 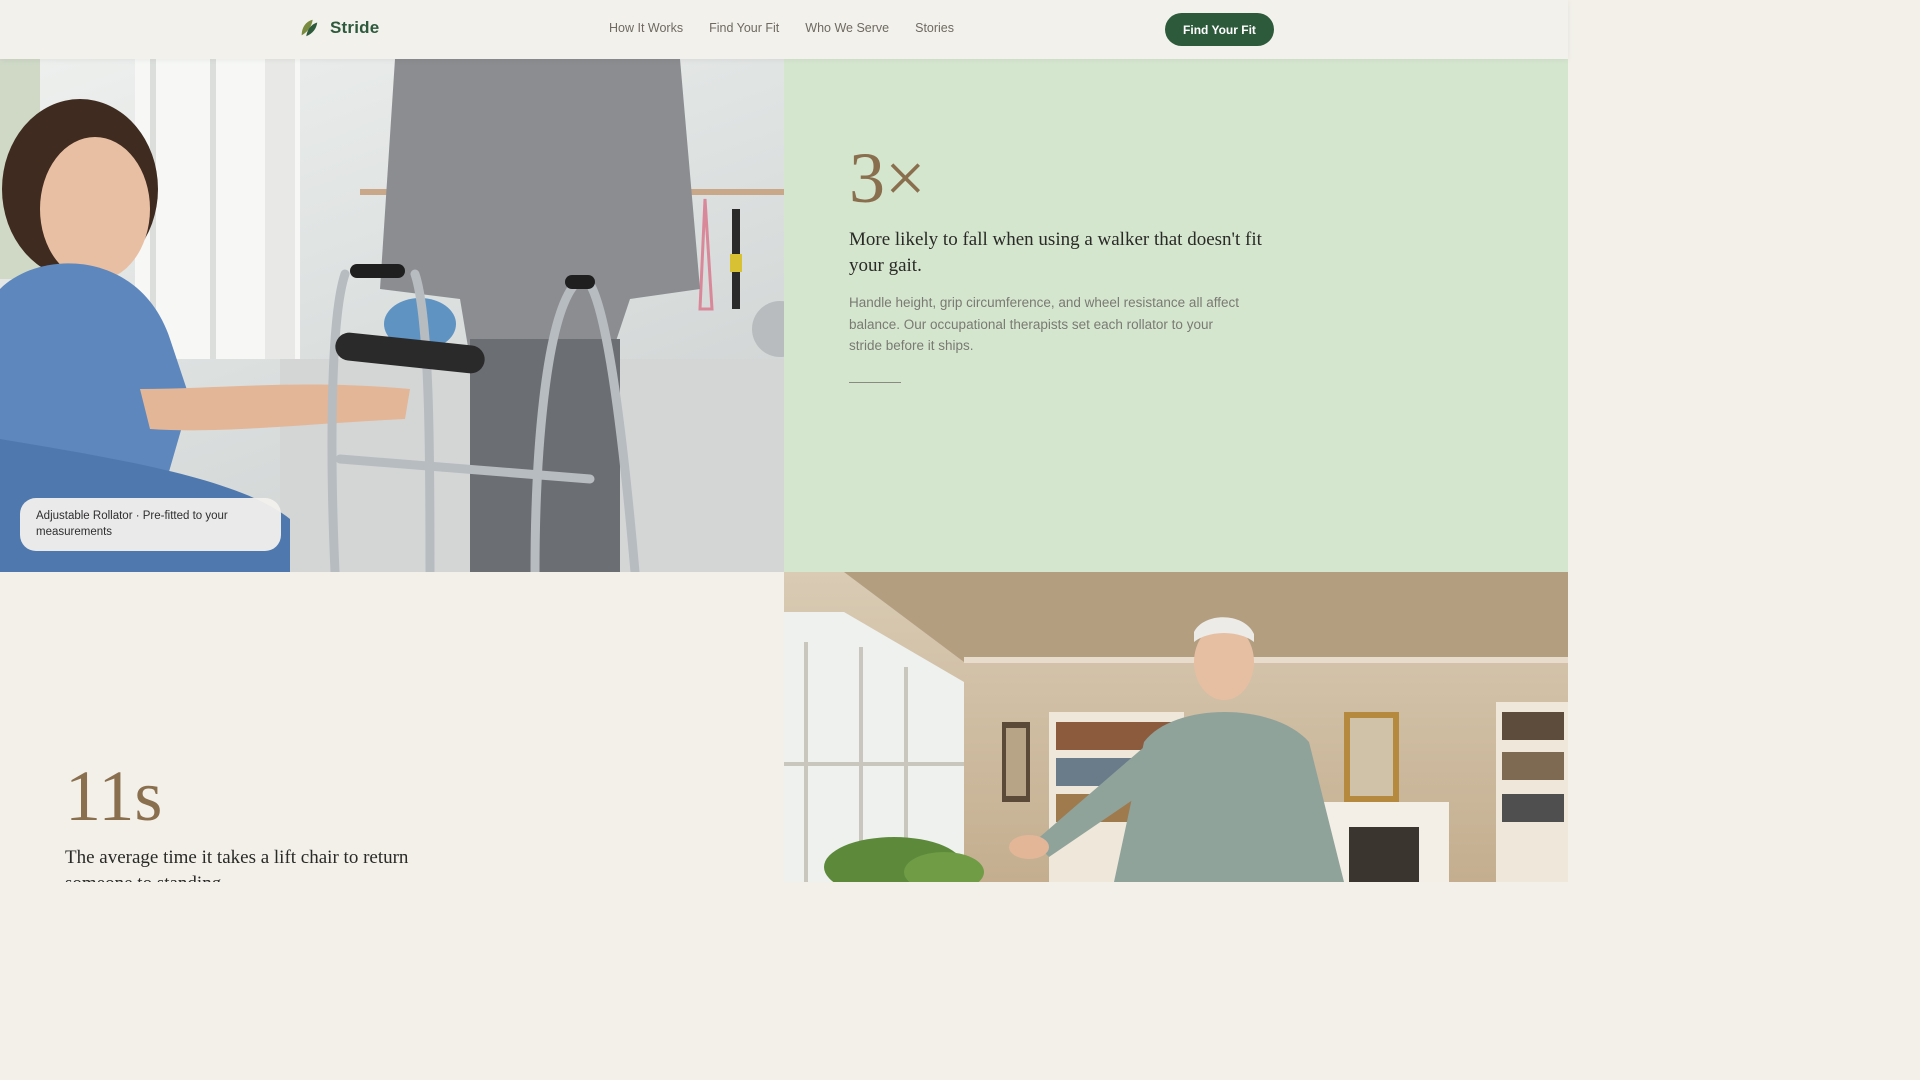 I want to click on nav-how-it-works: How It Works, so click(x=646, y=28).